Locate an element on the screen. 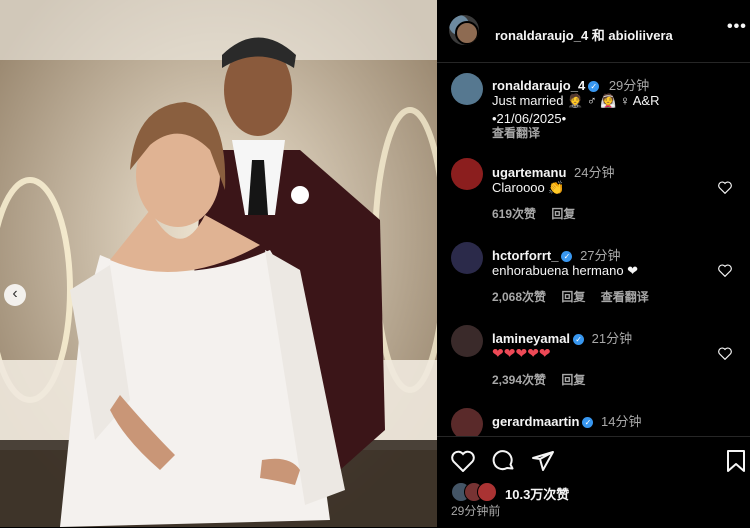 This screenshot has width=750, height=528. comment-meta: 2,394次赞 回复 is located at coordinates (538, 379).